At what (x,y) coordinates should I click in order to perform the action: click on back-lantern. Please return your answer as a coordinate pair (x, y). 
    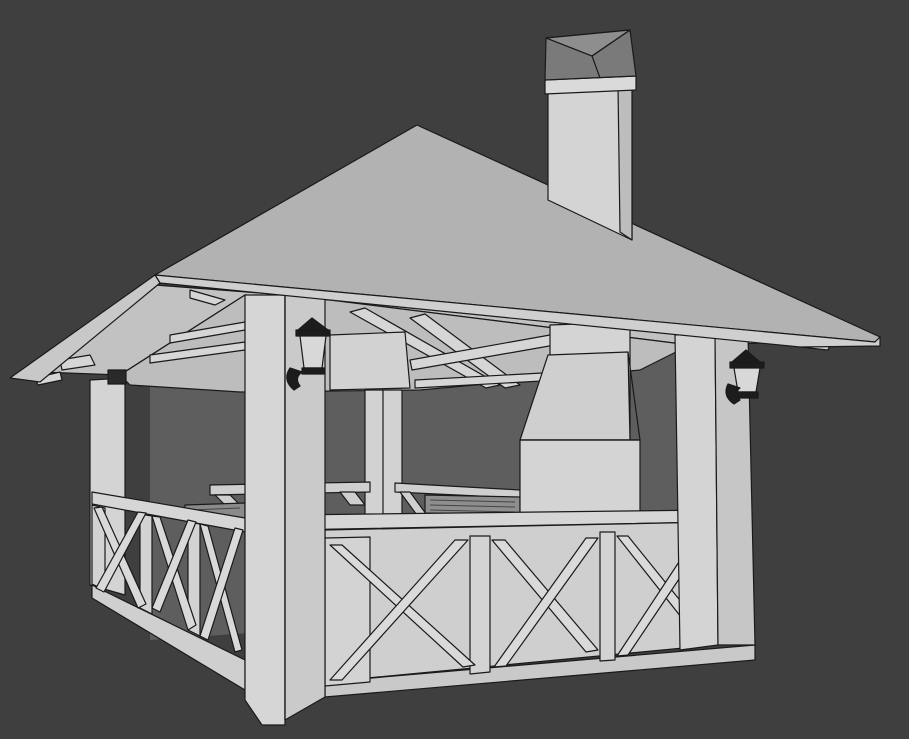
    Looking at the image, I should click on (117, 377).